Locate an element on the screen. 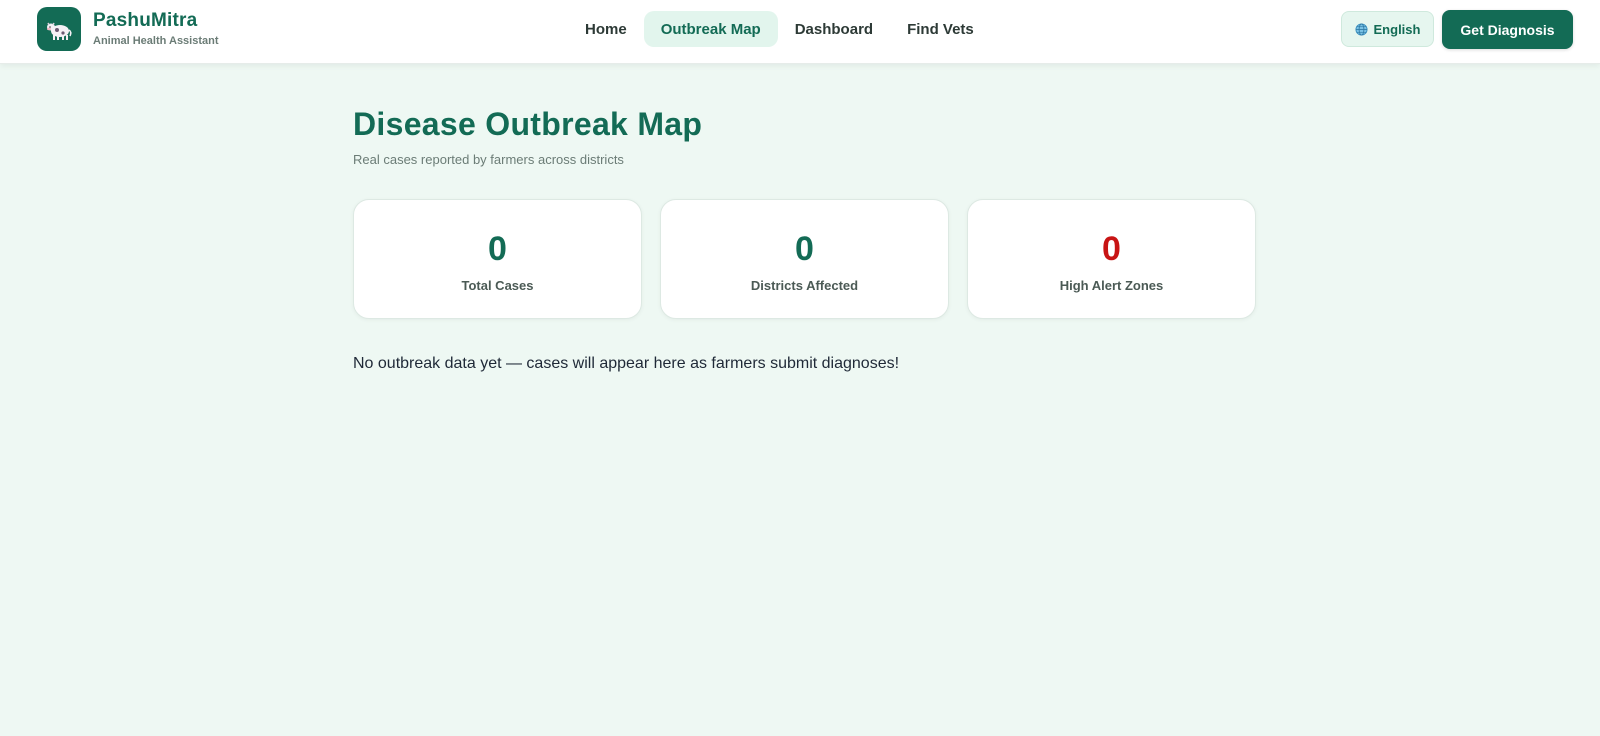 The height and width of the screenshot is (736, 1600). language-label: English is located at coordinates (1397, 29).